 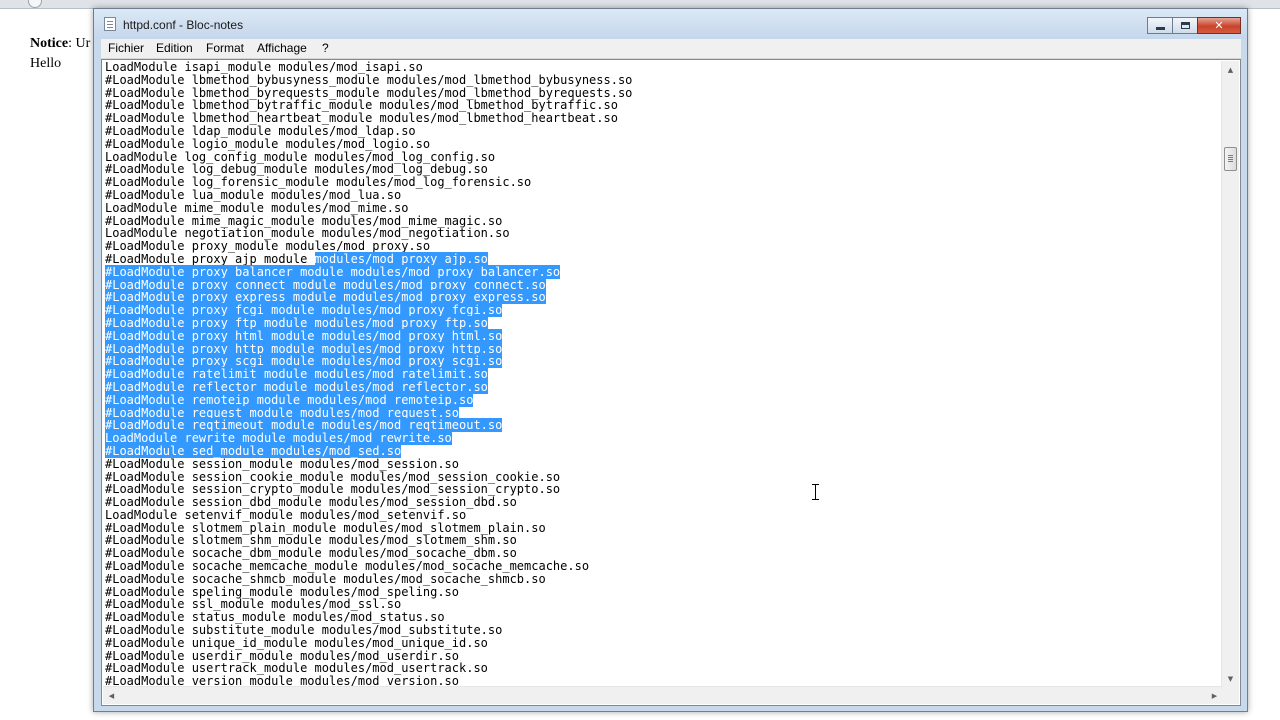 I want to click on vertical-scroll-thumb, so click(x=1230, y=159).